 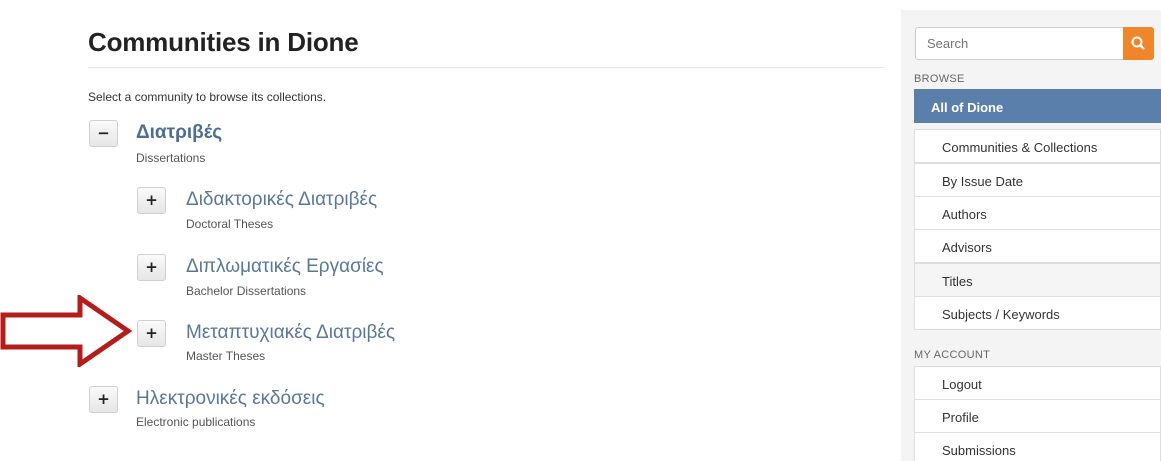 I want to click on nav-item-by-issue-date: By Issue Date, so click(x=1037, y=180).